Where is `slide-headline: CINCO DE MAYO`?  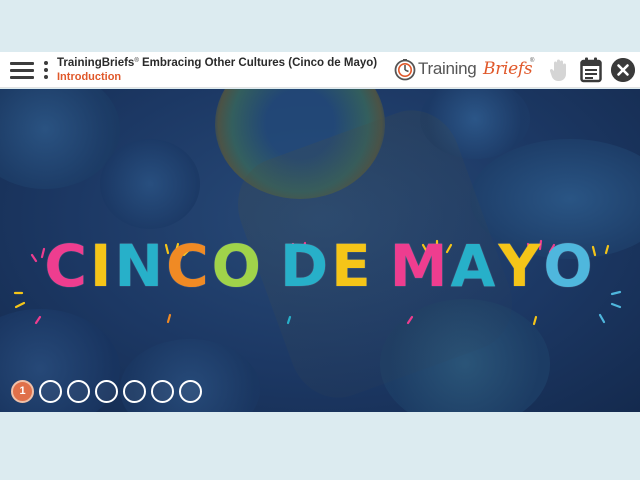
slide-headline: CINCO DE MAYO is located at coordinates (320, 266).